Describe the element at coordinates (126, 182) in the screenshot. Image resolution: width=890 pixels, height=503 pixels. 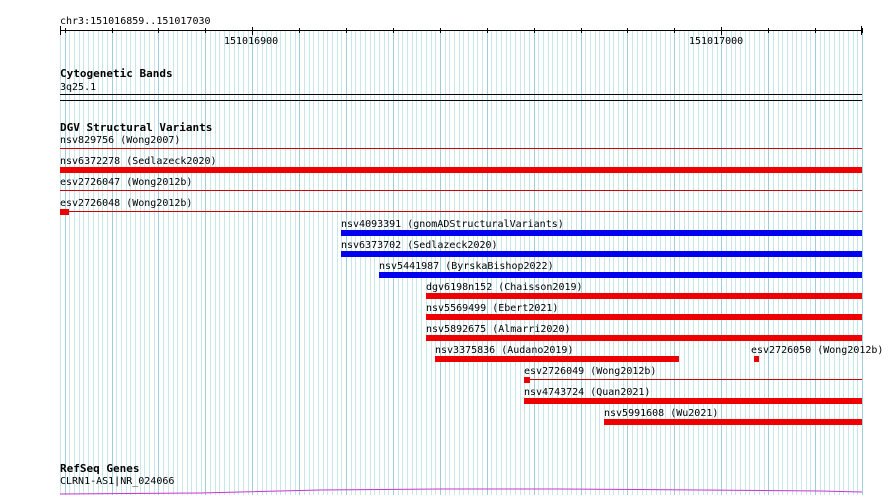
I see `dgv-feature-label: esv2726047 (Wong2012b)` at that location.